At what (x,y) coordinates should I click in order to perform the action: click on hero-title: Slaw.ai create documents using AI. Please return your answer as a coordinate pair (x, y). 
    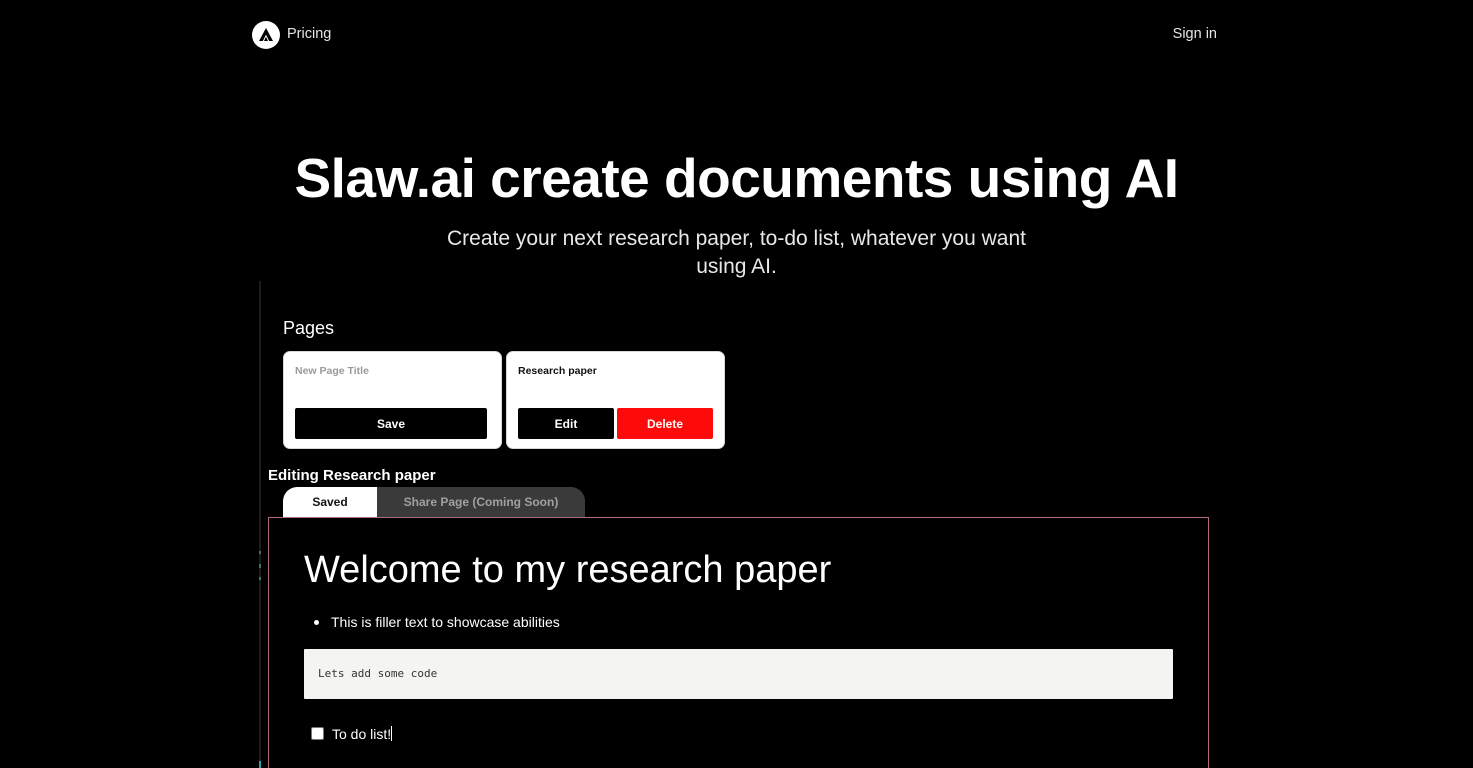
    Looking at the image, I should click on (736, 178).